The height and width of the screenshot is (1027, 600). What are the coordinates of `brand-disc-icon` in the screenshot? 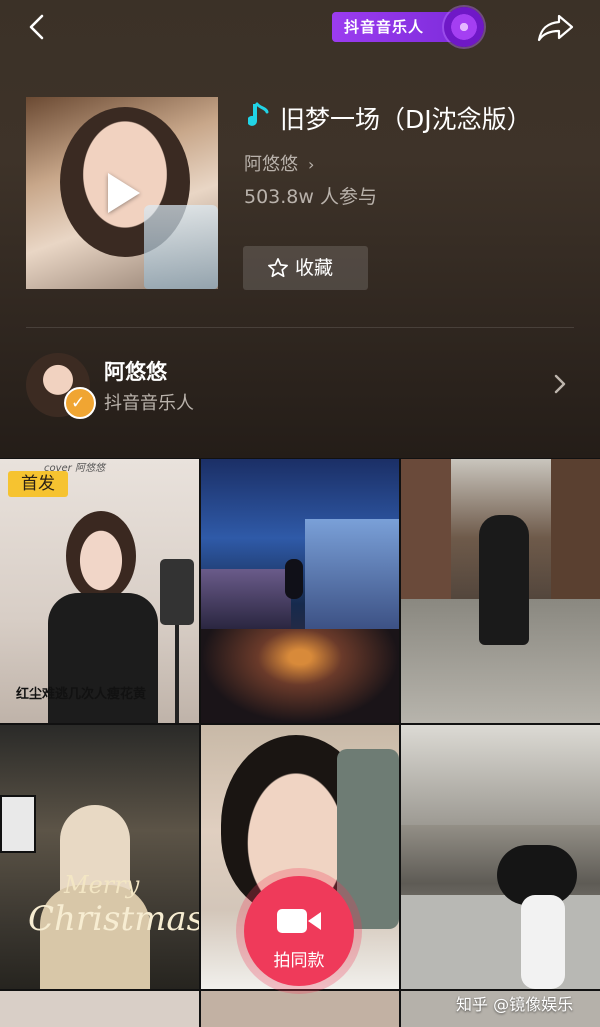 It's located at (464, 27).